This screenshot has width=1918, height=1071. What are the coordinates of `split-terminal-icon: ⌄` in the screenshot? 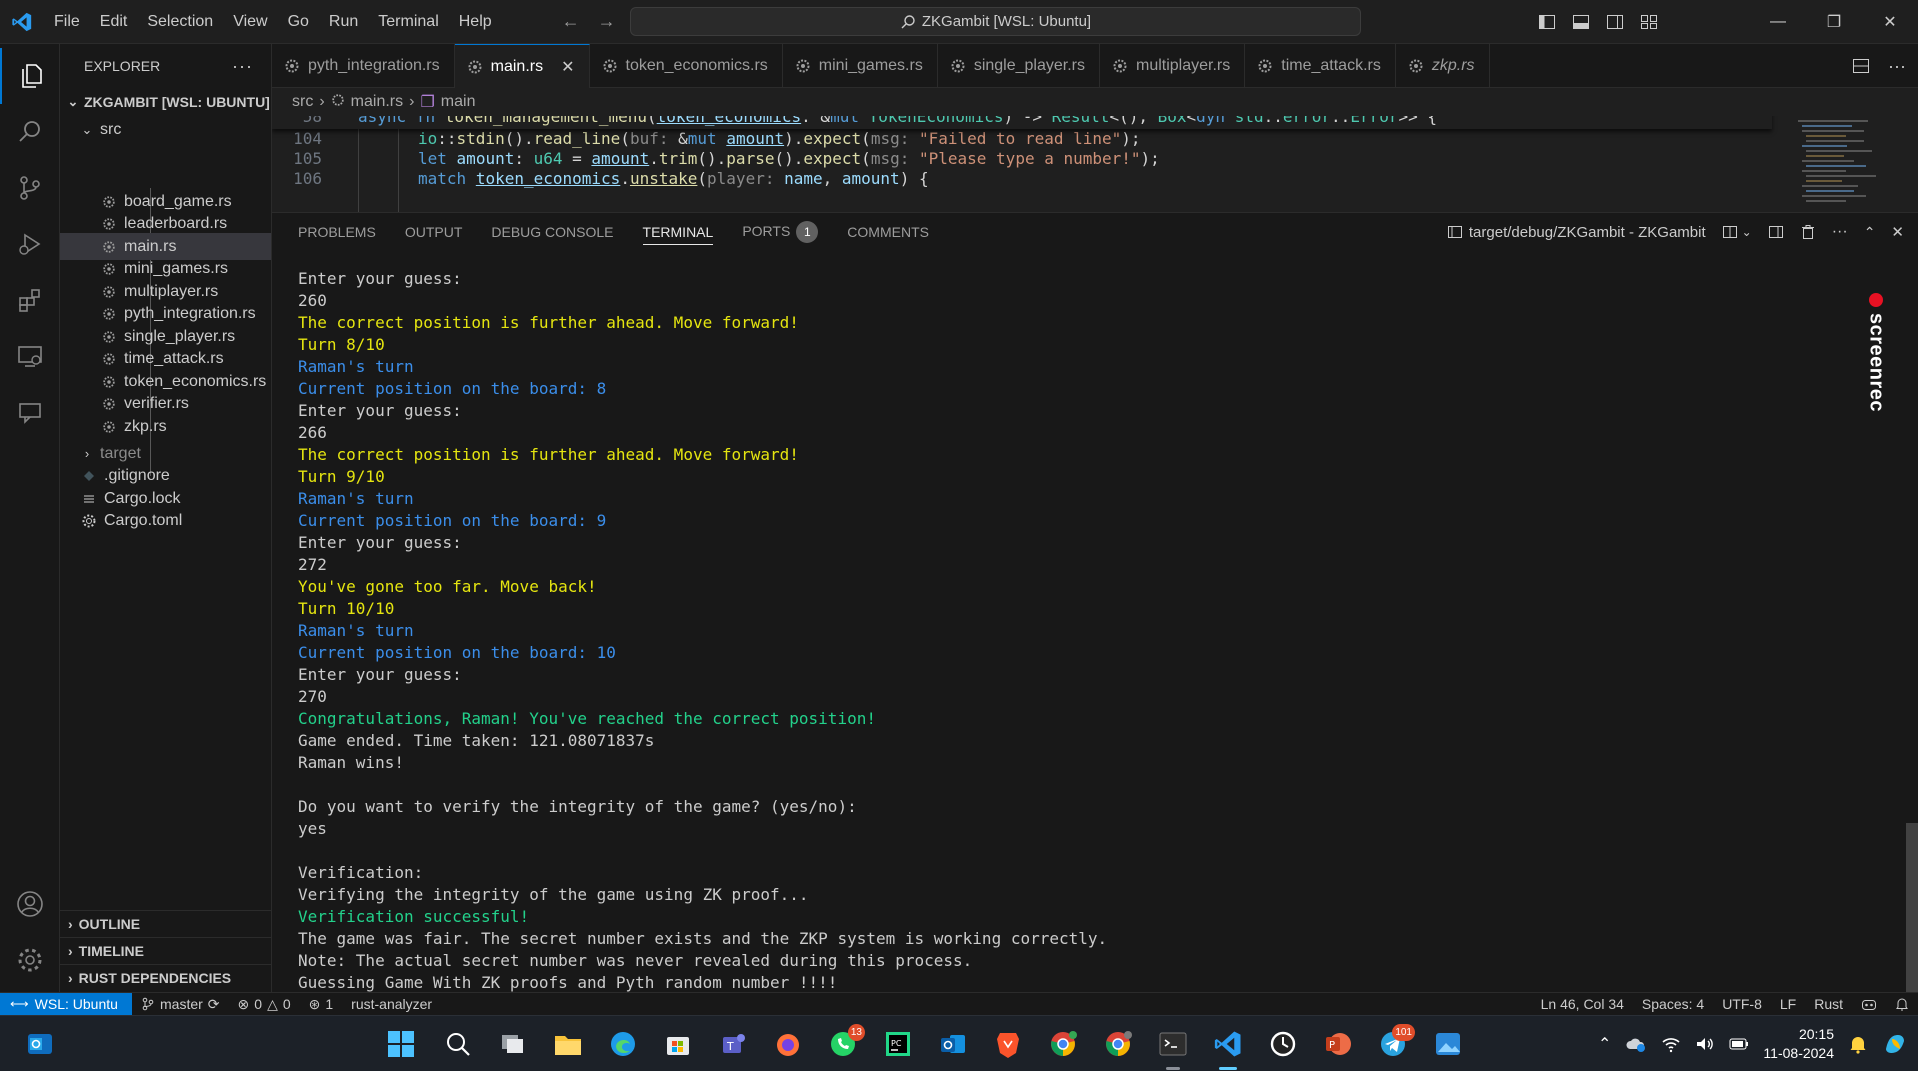 It's located at (1737, 232).